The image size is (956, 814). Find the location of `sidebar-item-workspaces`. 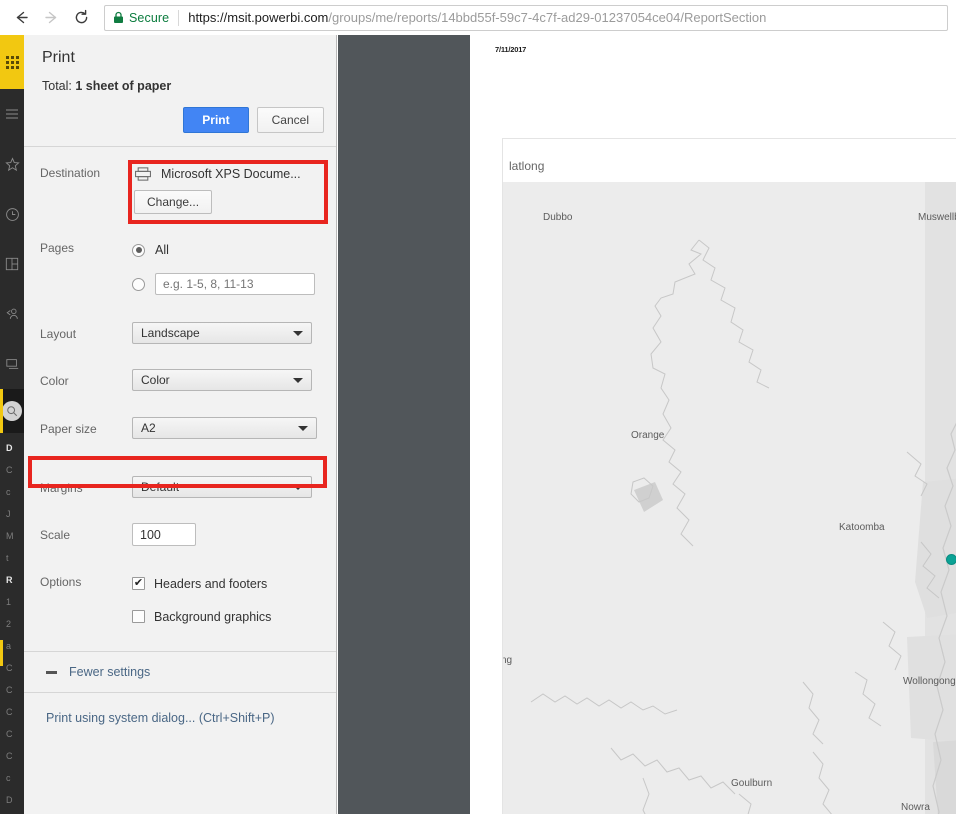

sidebar-item-workspaces is located at coordinates (12, 364).